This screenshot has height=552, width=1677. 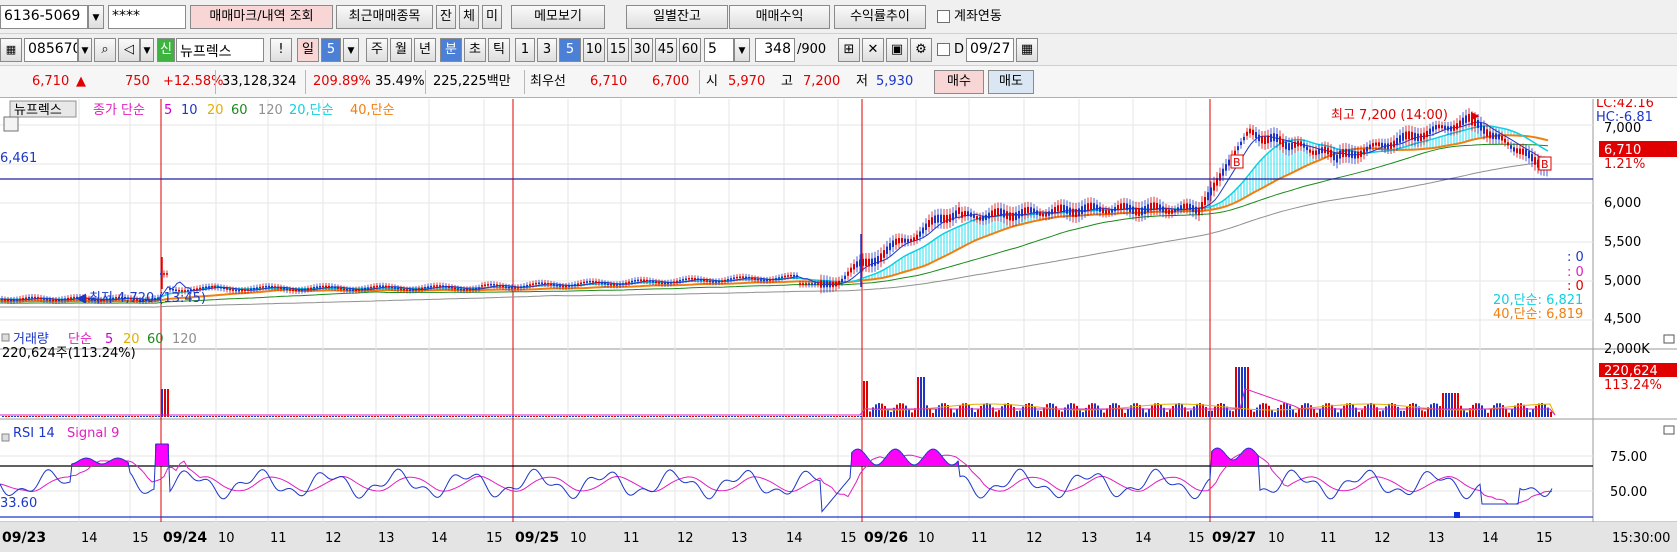 I want to click on signal-marker, so click(x=1457, y=515).